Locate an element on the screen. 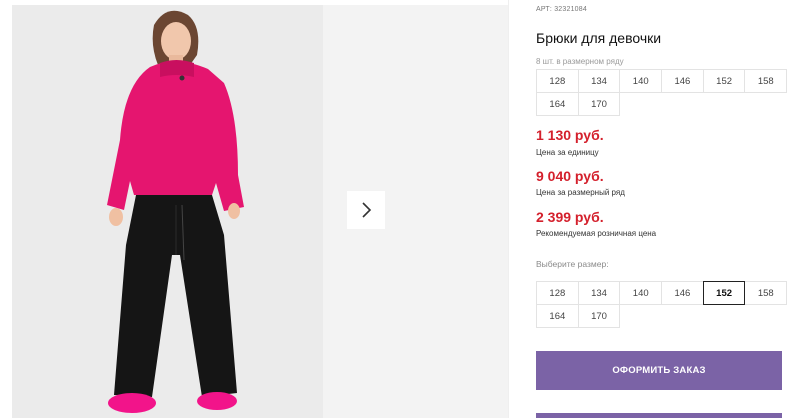 This screenshot has width=800, height=418. size-range-cell: 152 is located at coordinates (724, 81).